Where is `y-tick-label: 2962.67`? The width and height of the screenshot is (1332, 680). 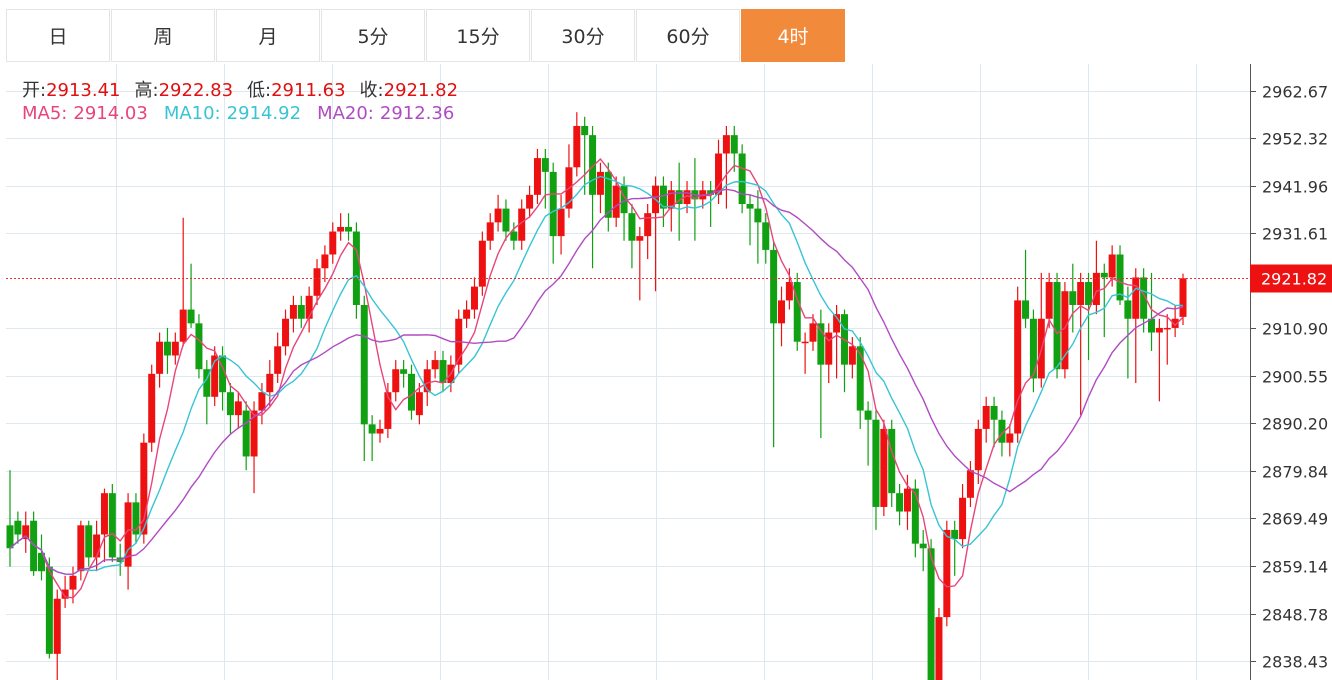 y-tick-label: 2962.67 is located at coordinates (1295, 92).